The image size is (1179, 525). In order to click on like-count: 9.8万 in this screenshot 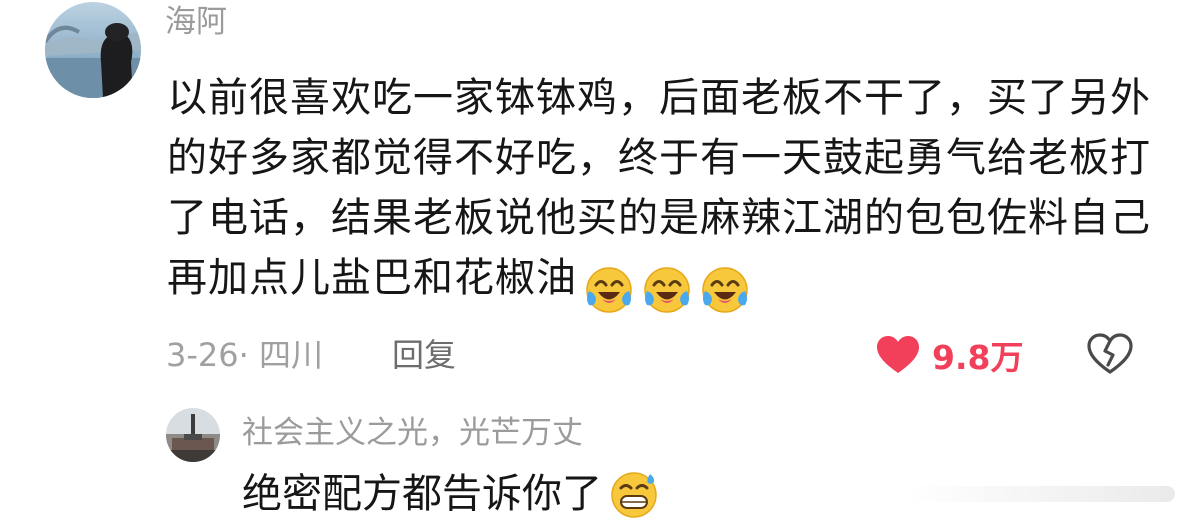, I will do `click(978, 357)`.